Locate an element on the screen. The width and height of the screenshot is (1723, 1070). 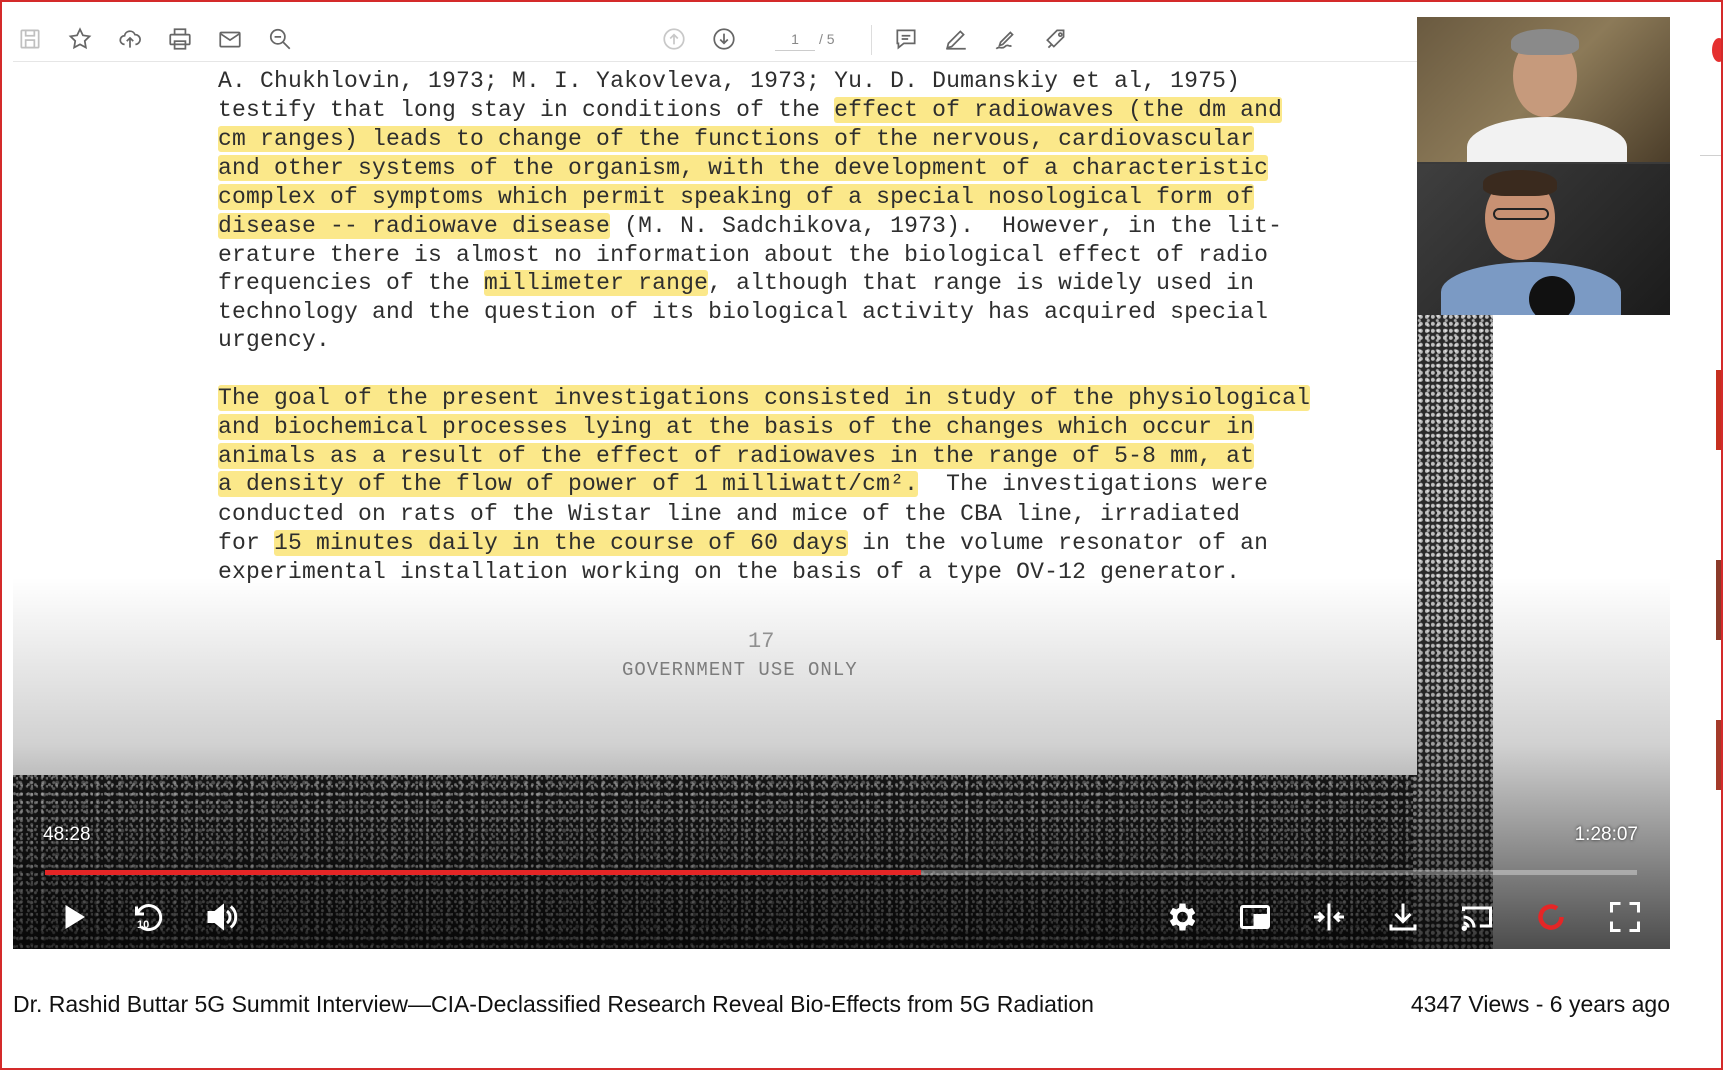
upload-icon is located at coordinates (130, 39).